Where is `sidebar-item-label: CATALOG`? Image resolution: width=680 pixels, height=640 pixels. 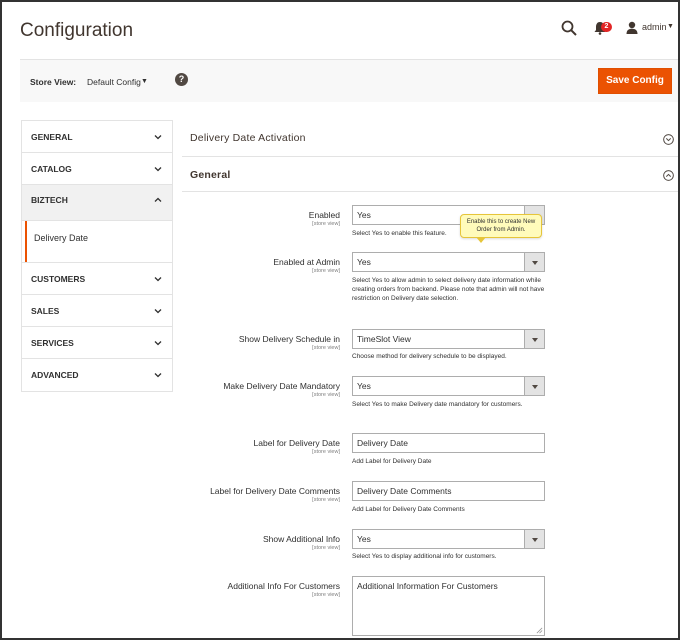 sidebar-item-label: CATALOG is located at coordinates (51, 169).